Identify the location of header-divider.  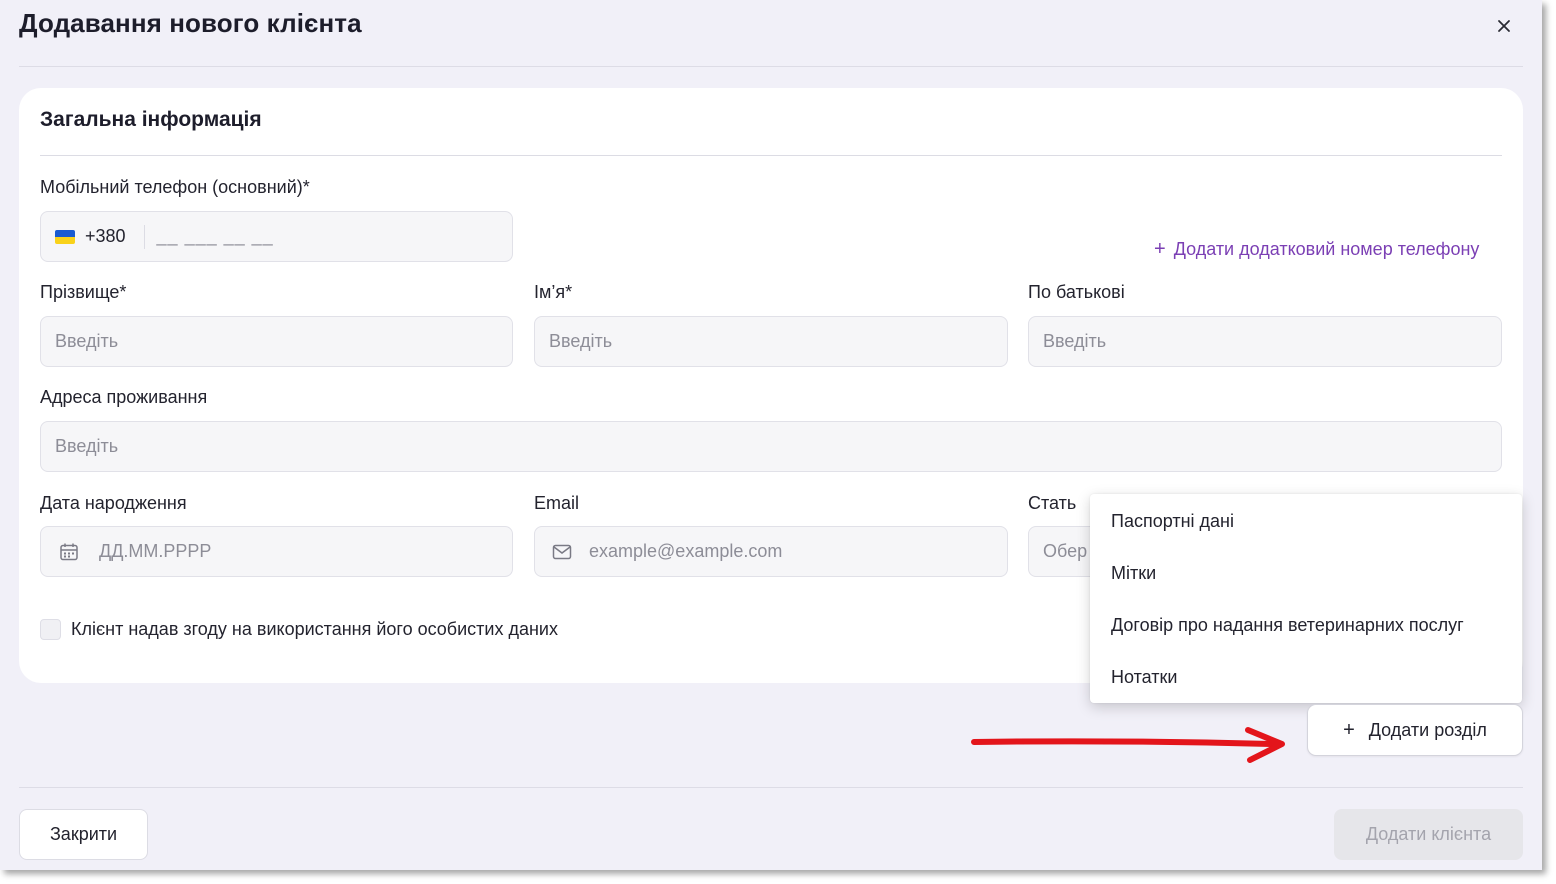
(771, 66).